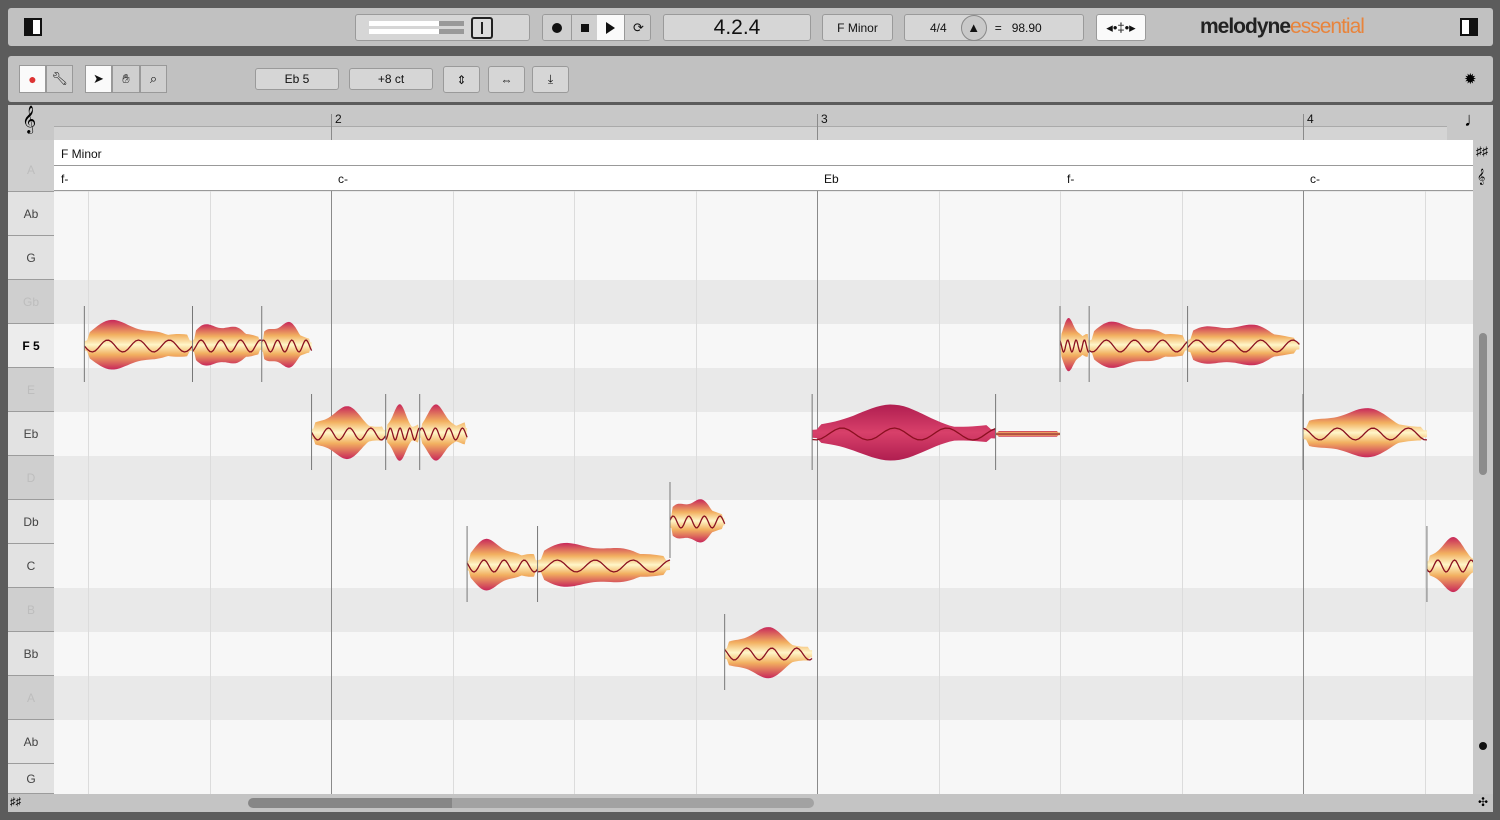  I want to click on magnifier-icon: ⌕, so click(153, 78).